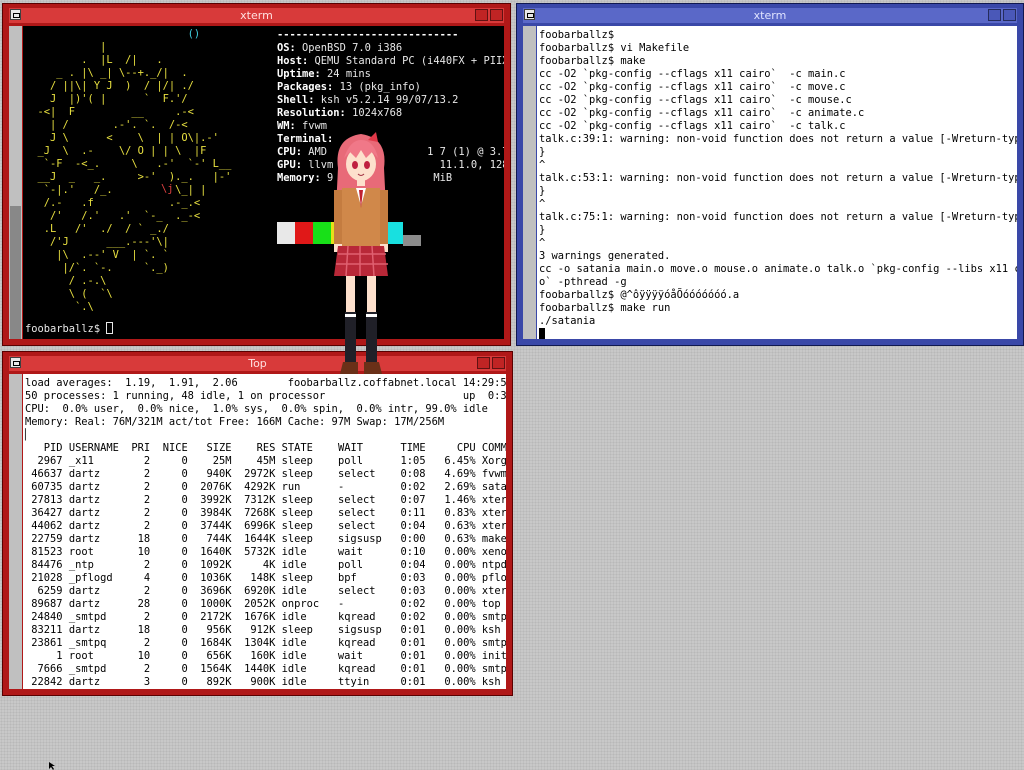  What do you see at coordinates (47, 578) in the screenshot?
I see `table-cell: 21028` at bounding box center [47, 578].